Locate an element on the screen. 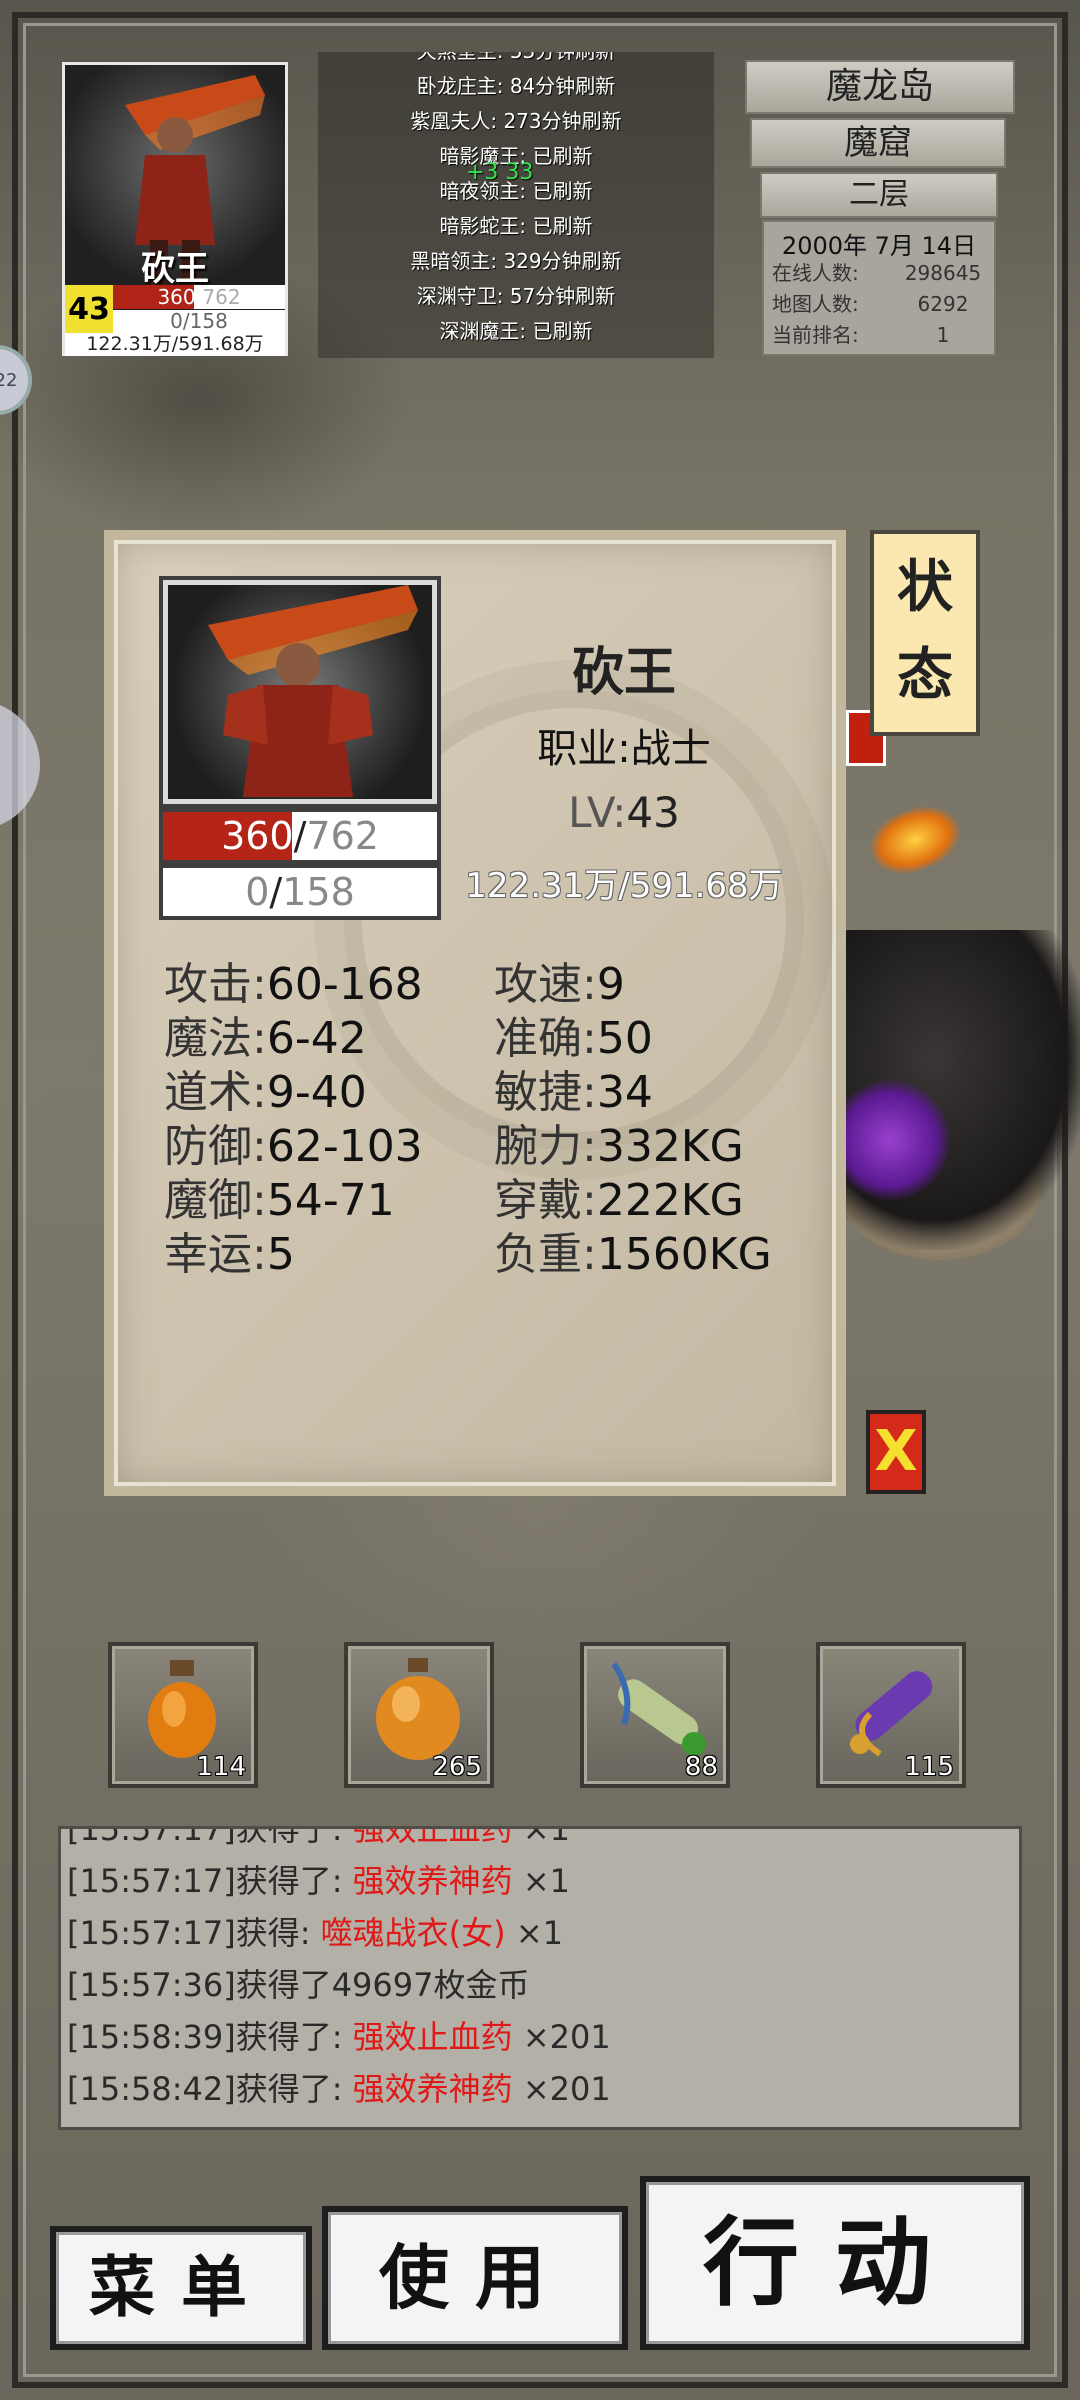 Image resolution: width=1080 pixels, height=2400 pixels. item-count: 114 is located at coordinates (221, 1767).